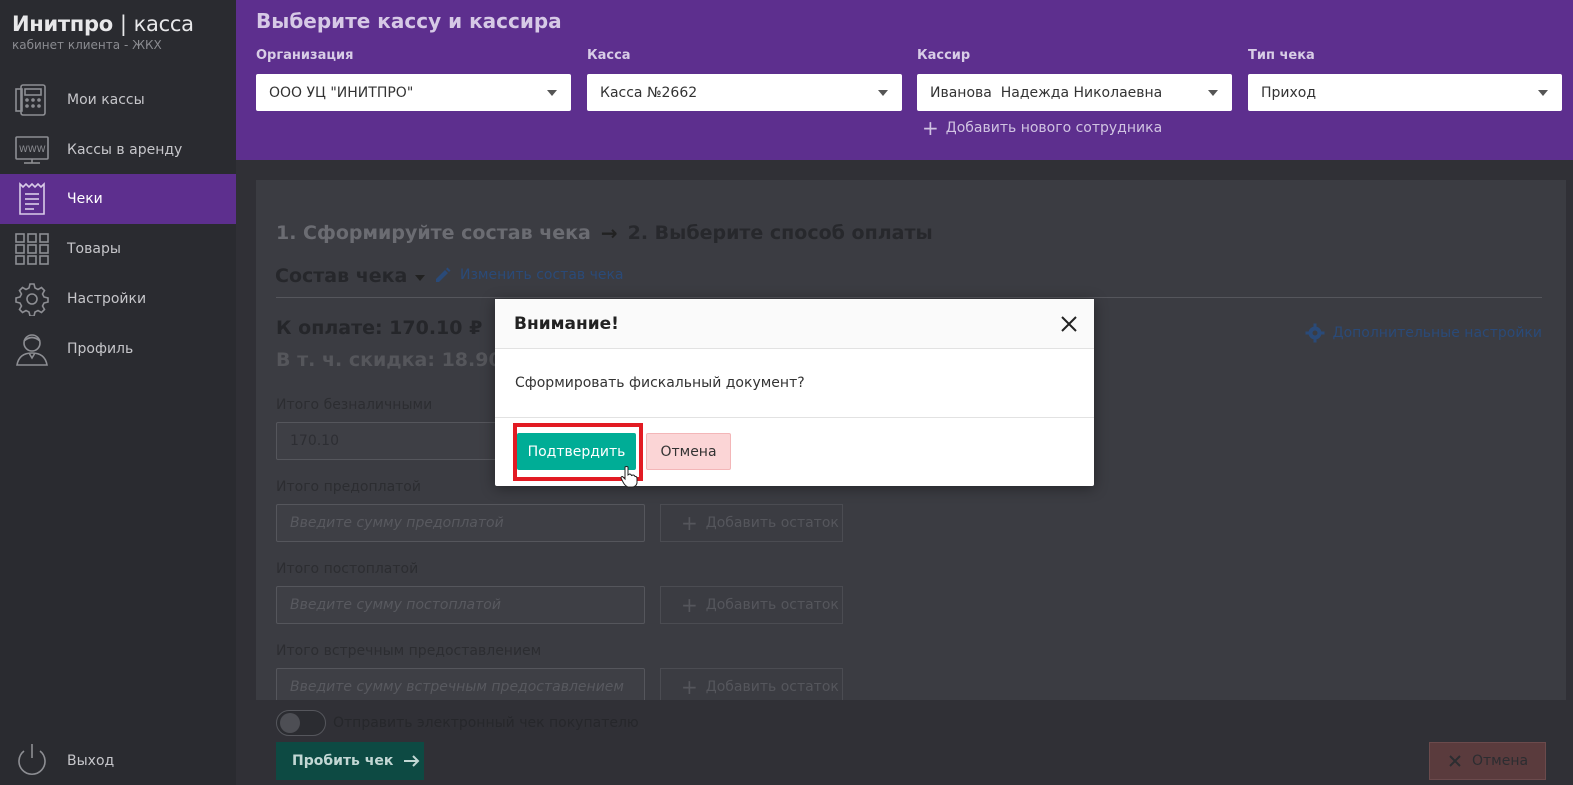 The width and height of the screenshot is (1573, 785). What do you see at coordinates (629, 477) in the screenshot?
I see `hand-cursor-icon` at bounding box center [629, 477].